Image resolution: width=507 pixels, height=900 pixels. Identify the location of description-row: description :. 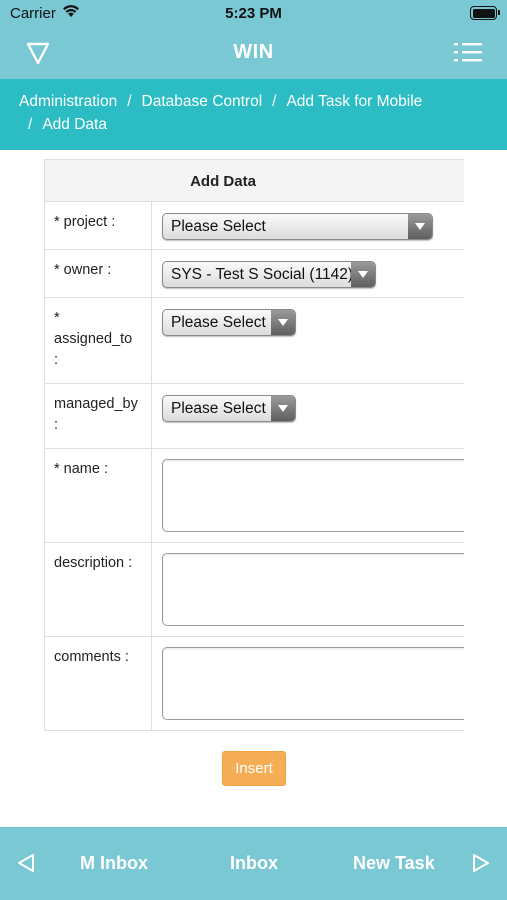
(254, 590).